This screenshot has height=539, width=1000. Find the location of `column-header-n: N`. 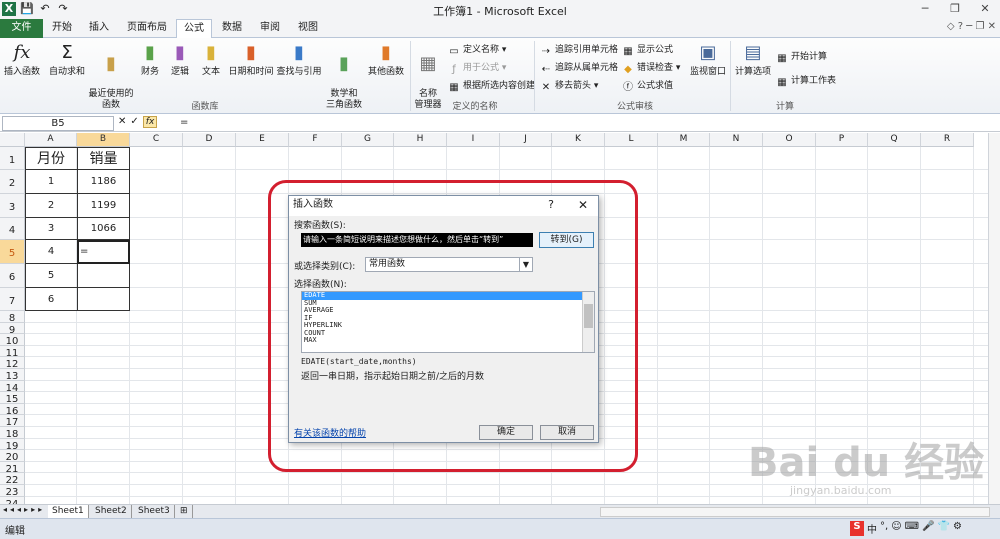

column-header-n: N is located at coordinates (736, 140).